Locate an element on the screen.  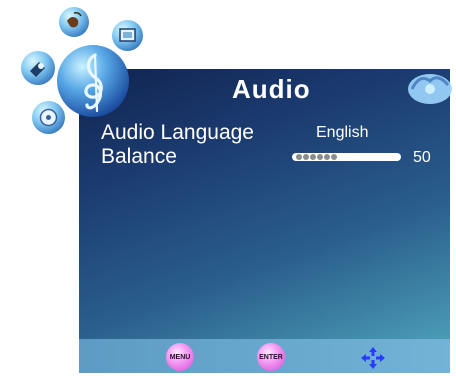
menu-button-label: MENU is located at coordinates (180, 357).